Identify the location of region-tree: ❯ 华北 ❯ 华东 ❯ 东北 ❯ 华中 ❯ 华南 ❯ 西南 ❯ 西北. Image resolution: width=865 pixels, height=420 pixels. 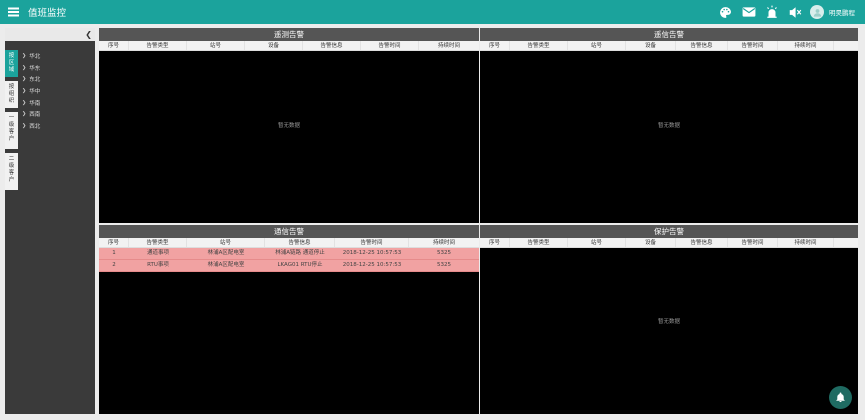
(31, 91).